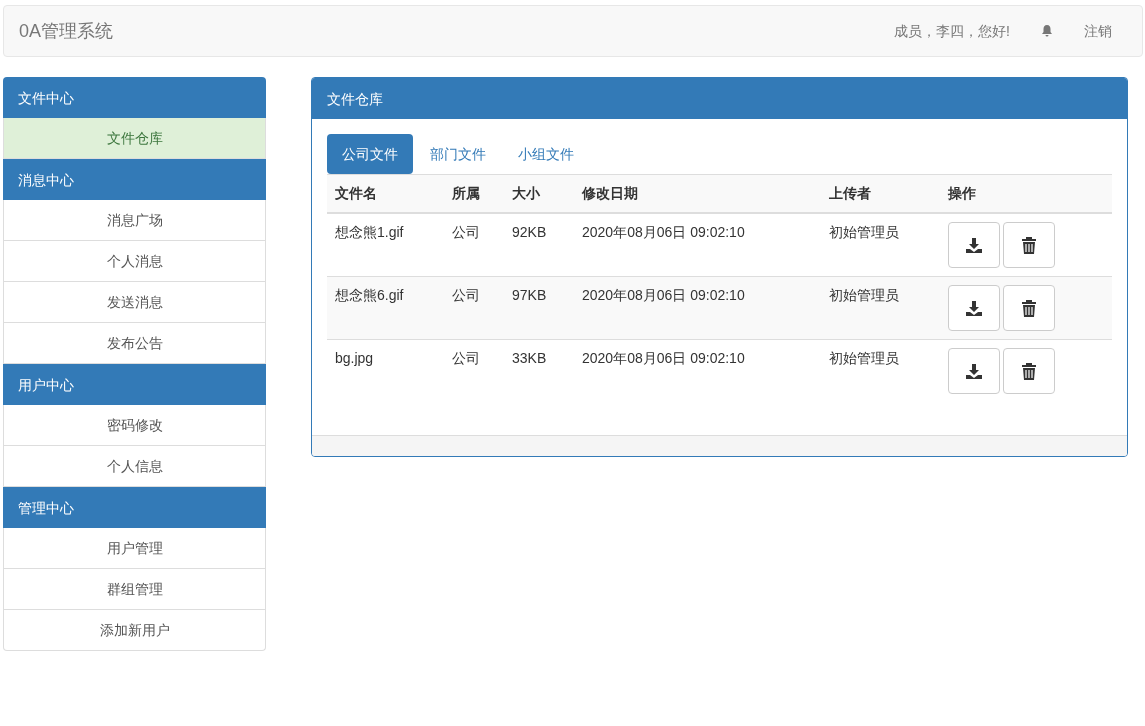 The width and height of the screenshot is (1145, 726). What do you see at coordinates (134, 302) in the screenshot?
I see `sidebar-item: 发送消息` at bounding box center [134, 302].